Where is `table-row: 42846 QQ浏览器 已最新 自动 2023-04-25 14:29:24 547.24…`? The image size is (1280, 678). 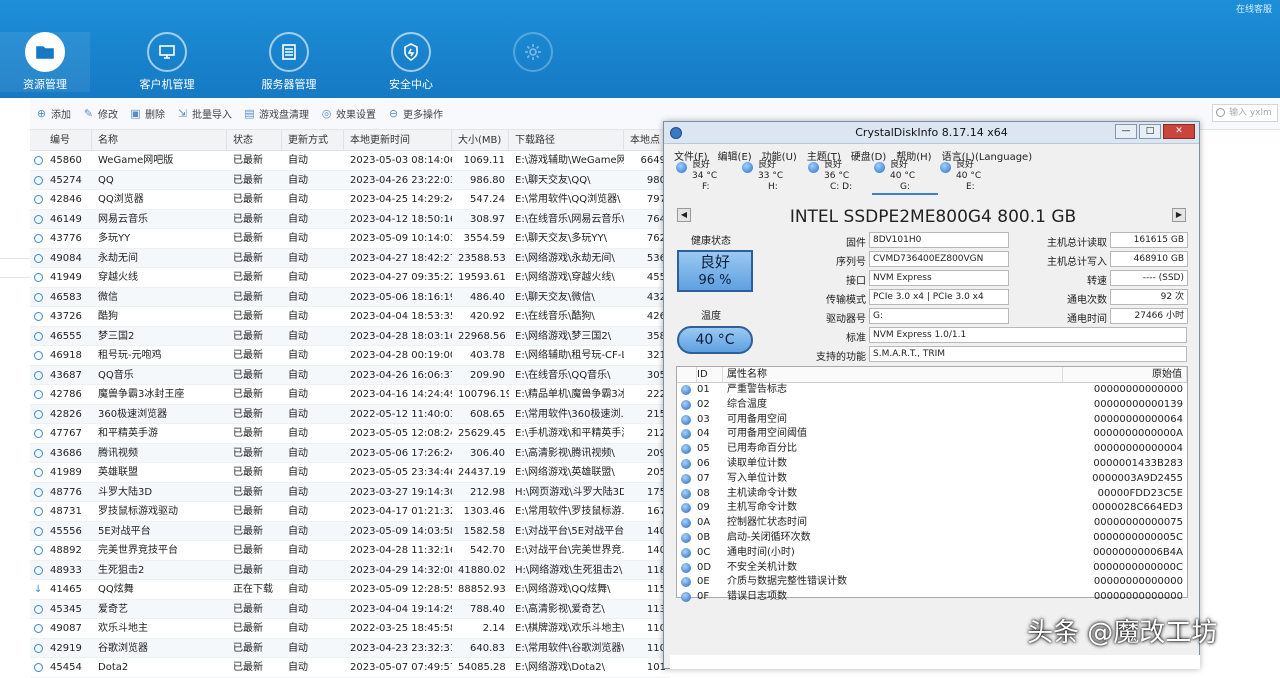
table-row: 42846 QQ浏览器 已最新 自动 2023-04-25 14:29:24 547.24… is located at coordinates (350, 200).